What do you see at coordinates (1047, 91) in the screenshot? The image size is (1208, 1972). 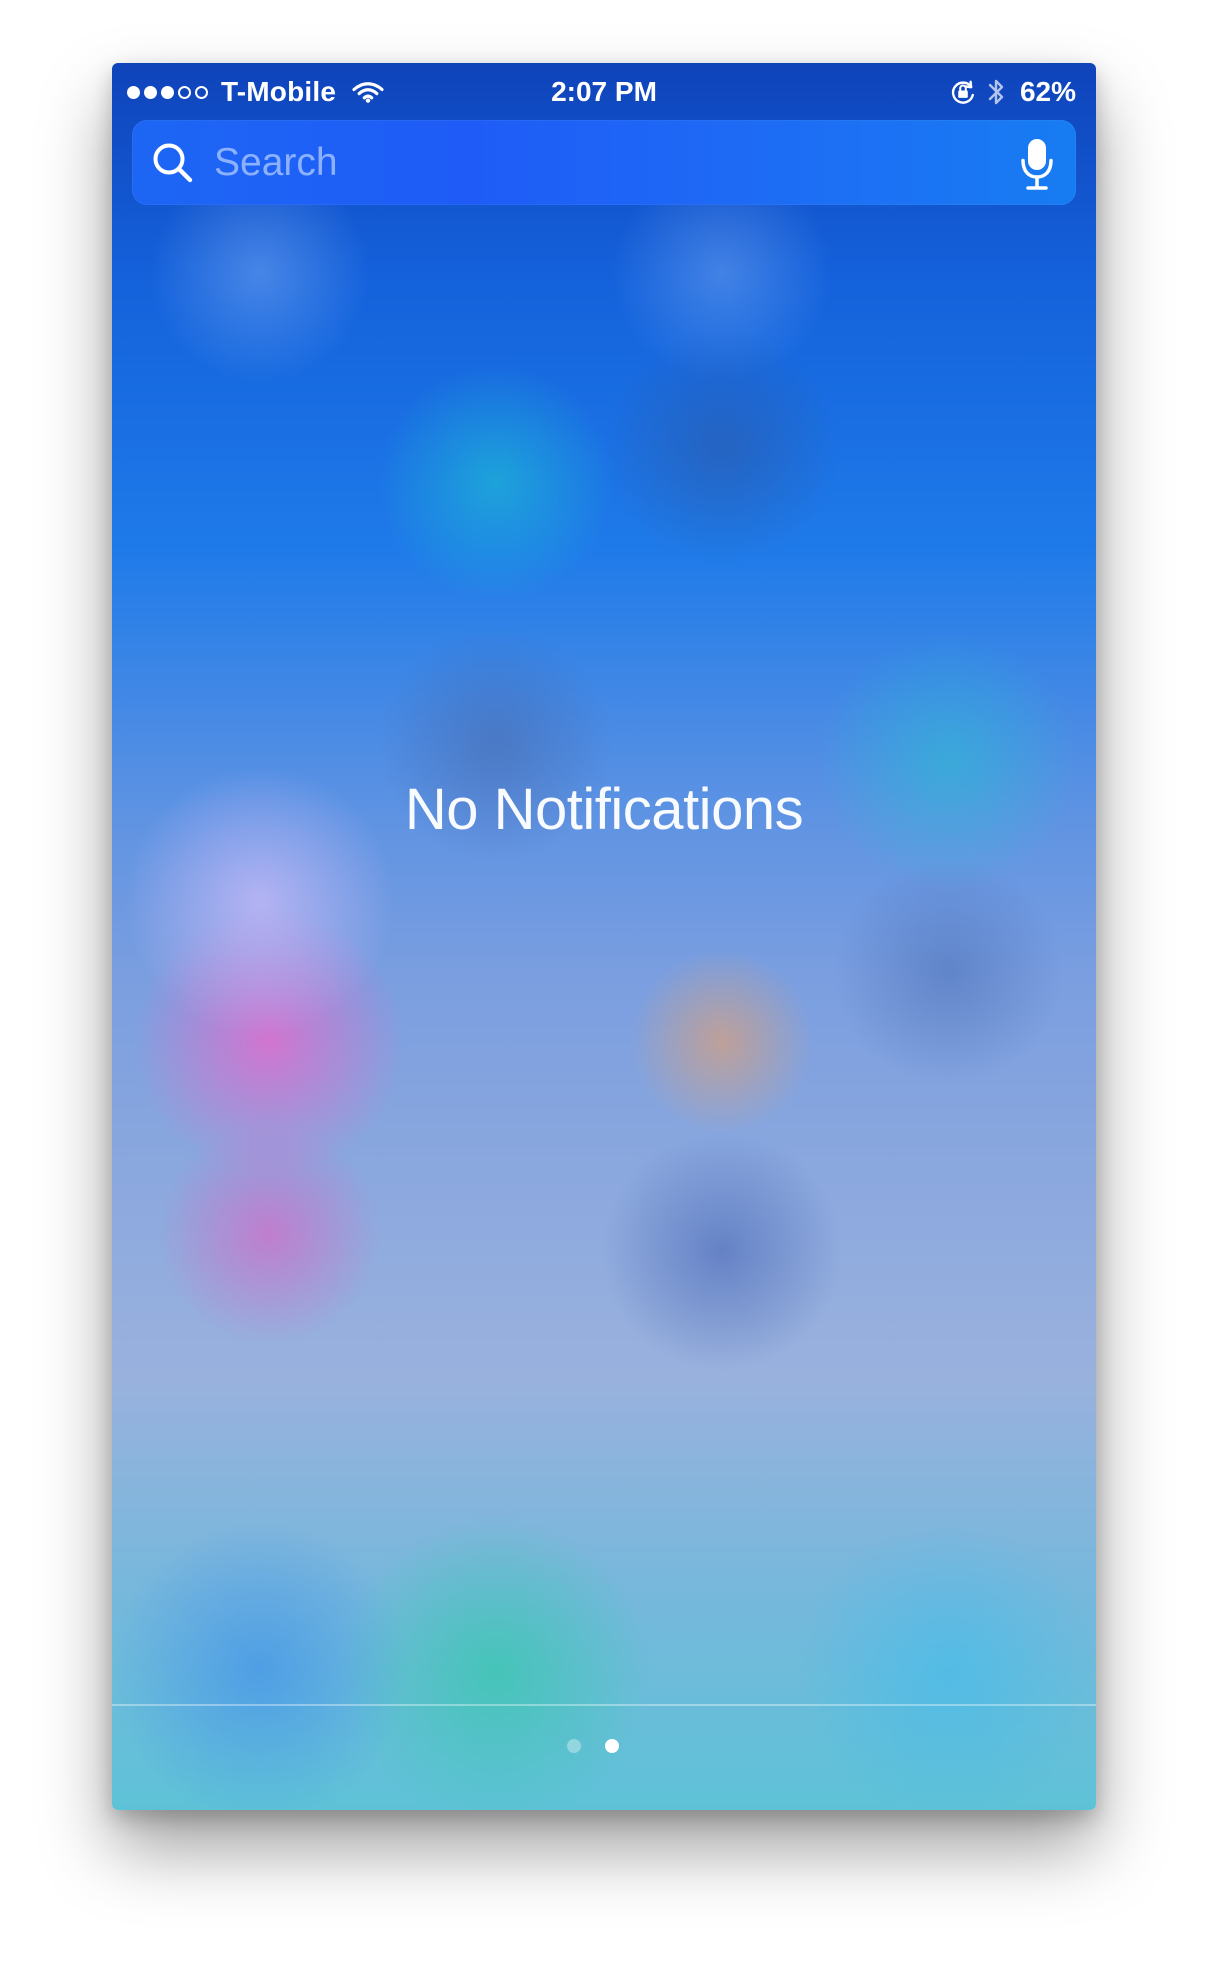 I see `battery-percentage: 62%` at bounding box center [1047, 91].